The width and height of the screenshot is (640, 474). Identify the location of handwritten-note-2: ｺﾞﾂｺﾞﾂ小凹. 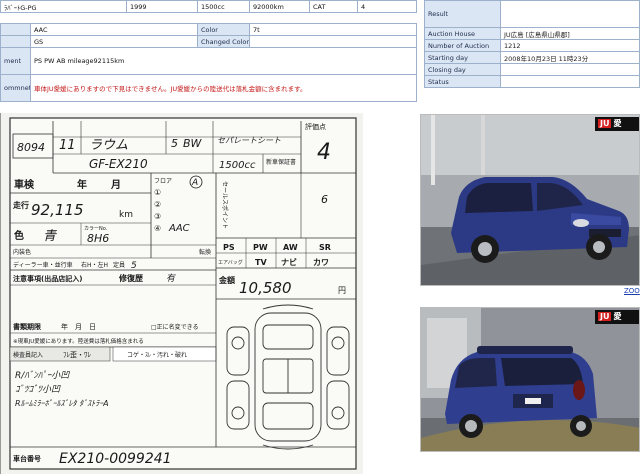
(38, 389).